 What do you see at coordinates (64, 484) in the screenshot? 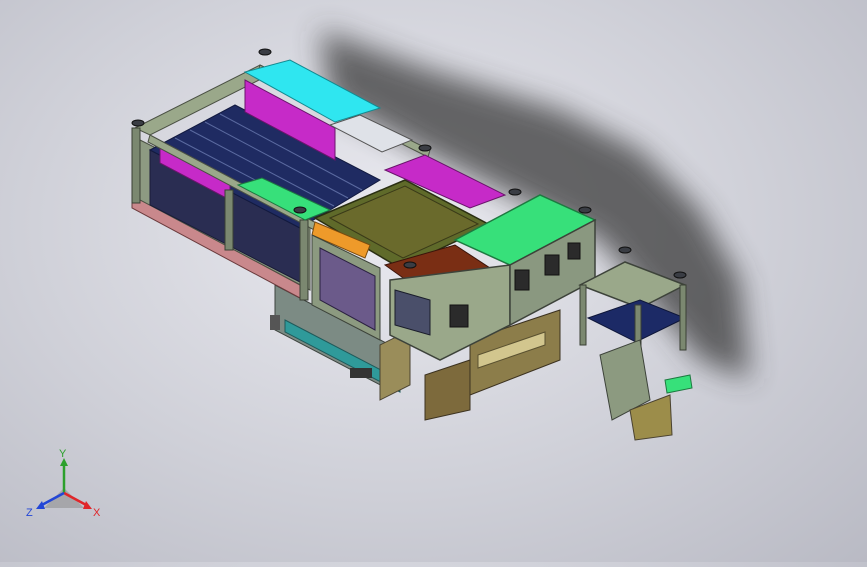
I see `axis-triad: Y X Z` at bounding box center [64, 484].